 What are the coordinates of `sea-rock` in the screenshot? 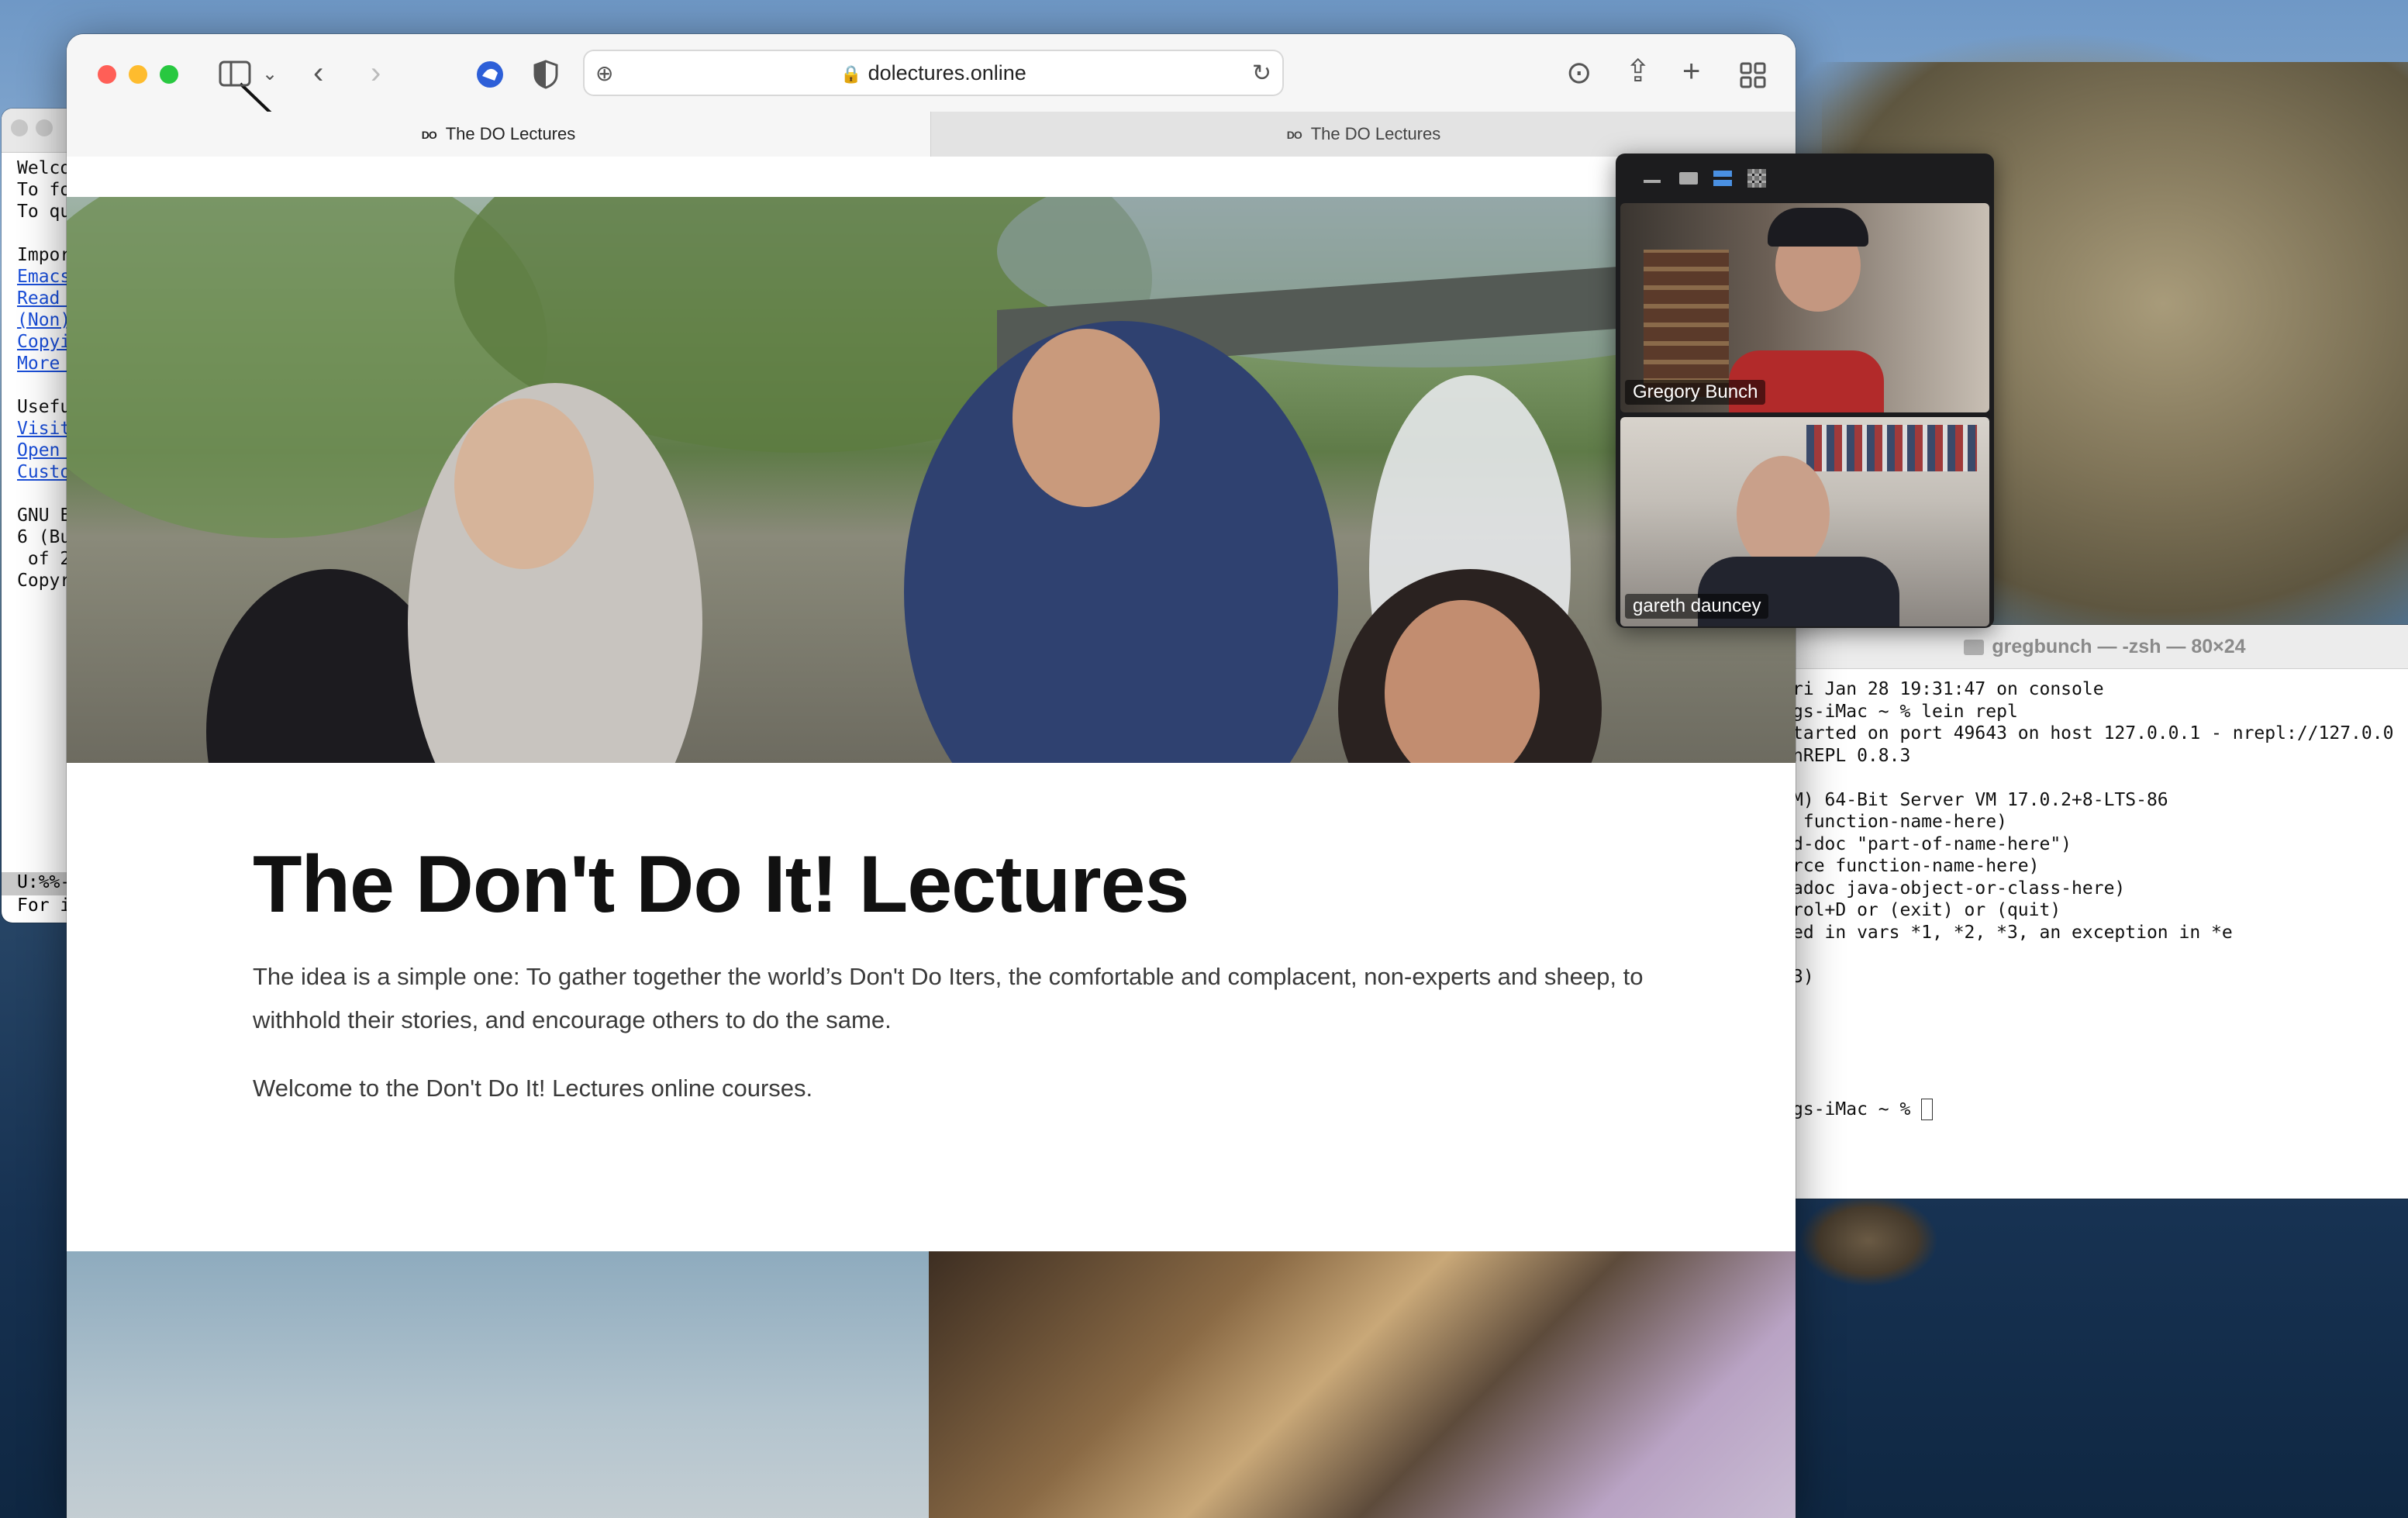 It's located at (1868, 1240).